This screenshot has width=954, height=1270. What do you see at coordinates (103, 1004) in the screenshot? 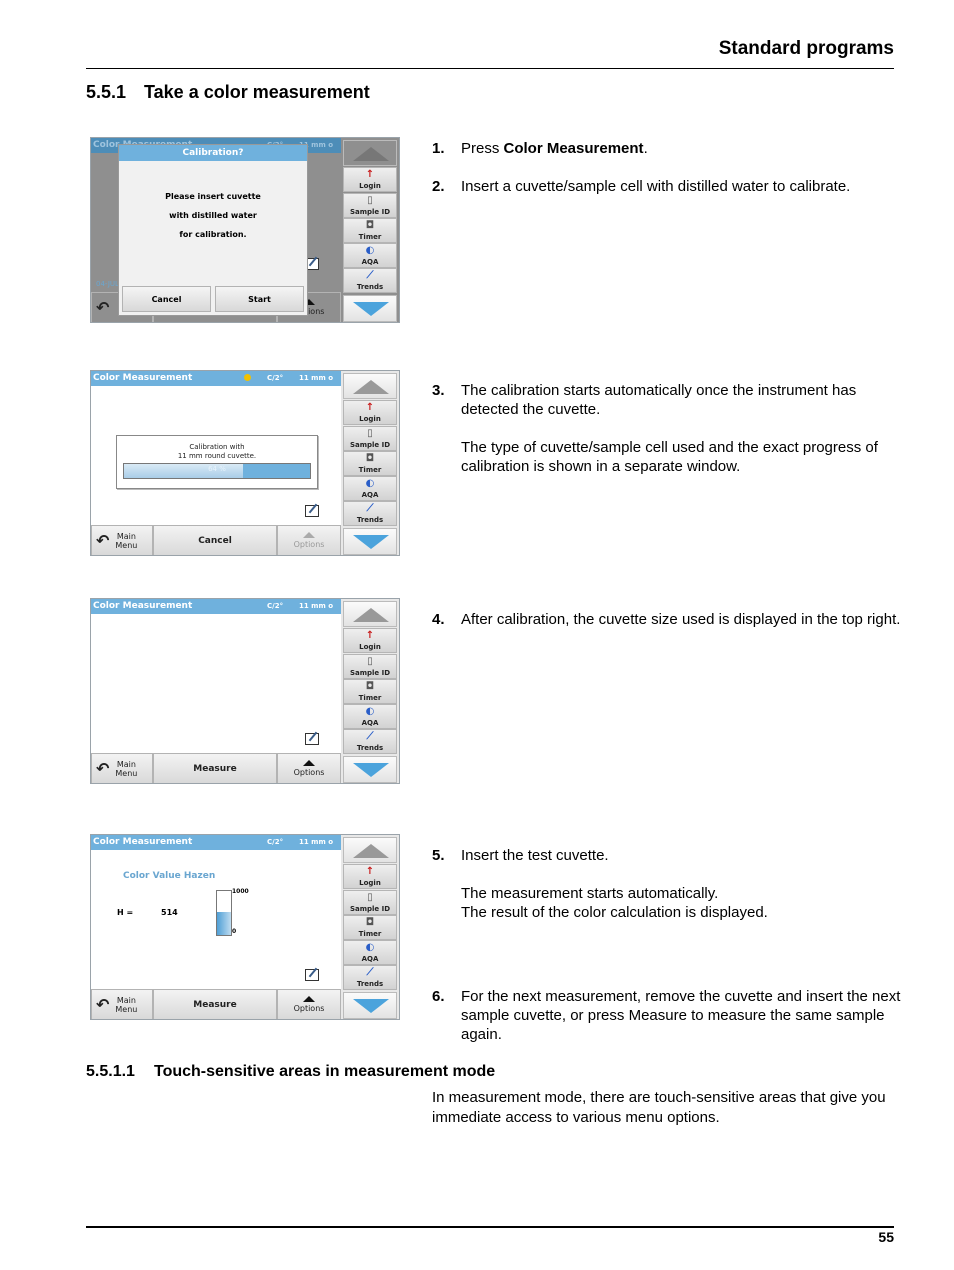
I see `back-arrow-icon: ↶` at bounding box center [103, 1004].